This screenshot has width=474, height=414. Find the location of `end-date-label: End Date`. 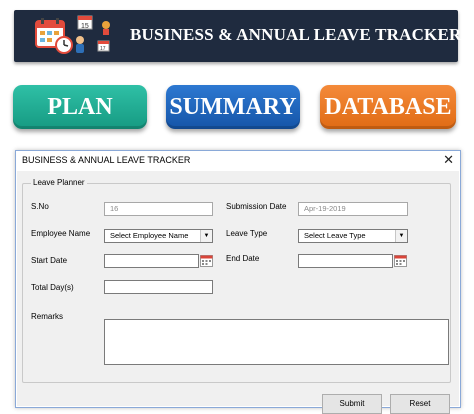

end-date-label: End Date is located at coordinates (243, 258).